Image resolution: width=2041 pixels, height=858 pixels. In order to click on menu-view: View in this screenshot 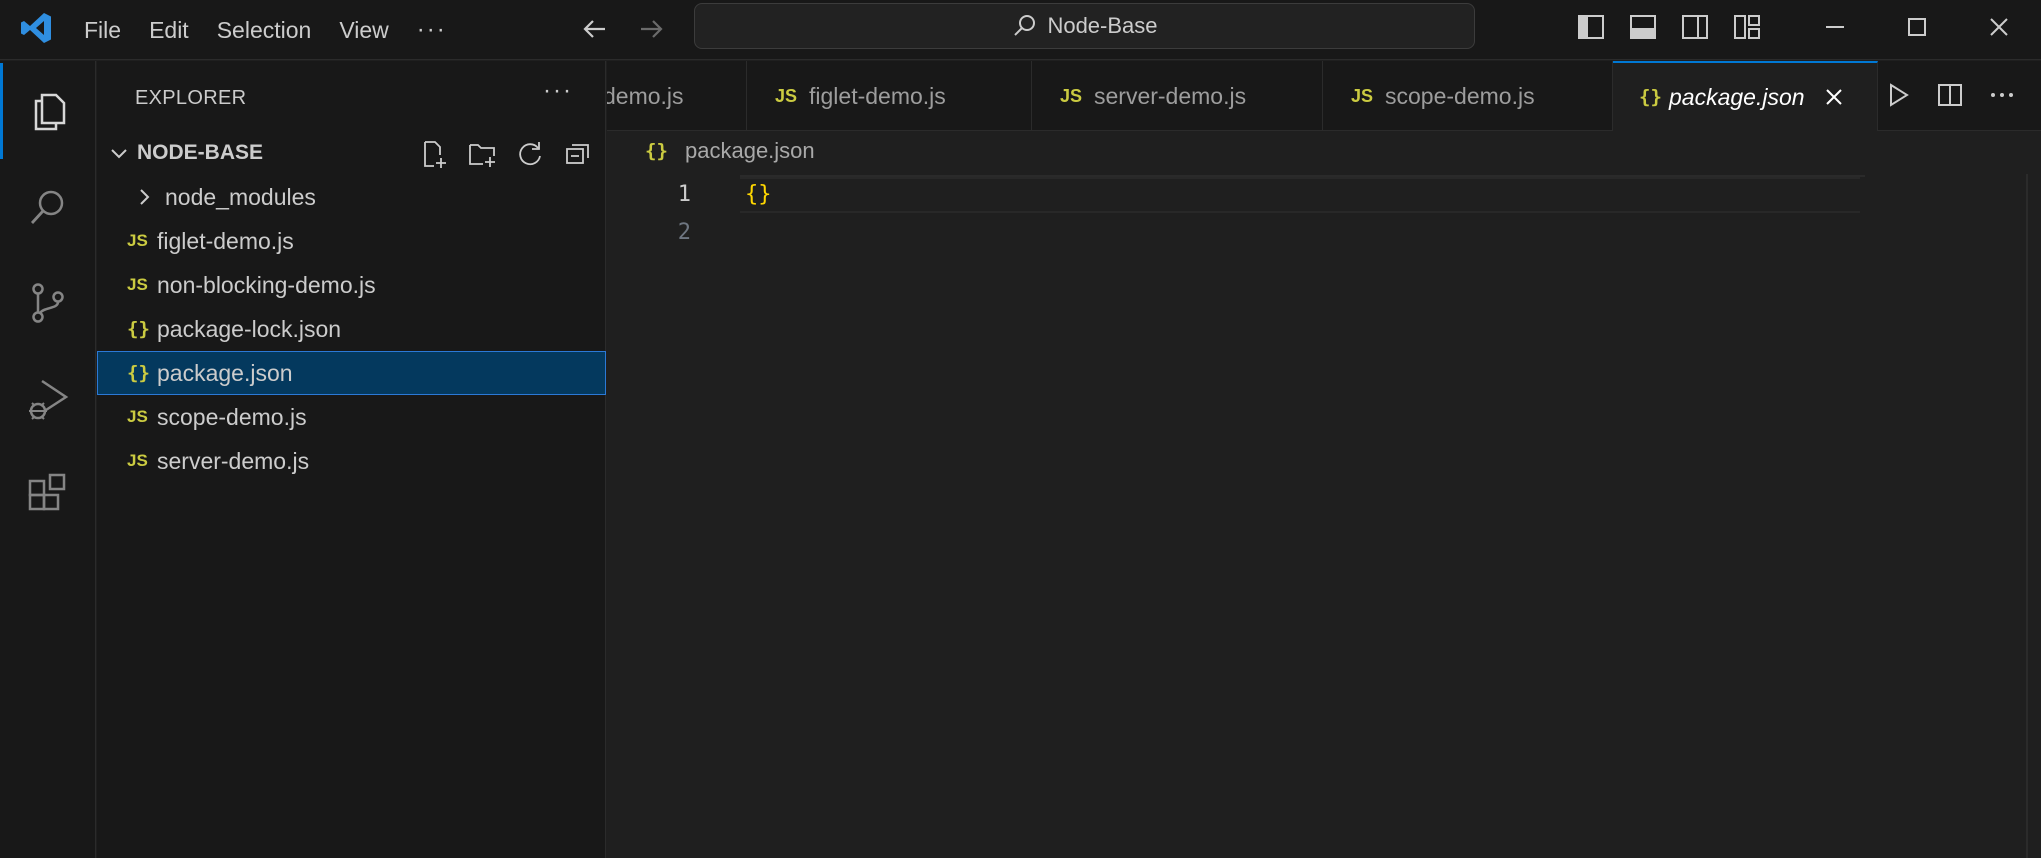, I will do `click(363, 30)`.